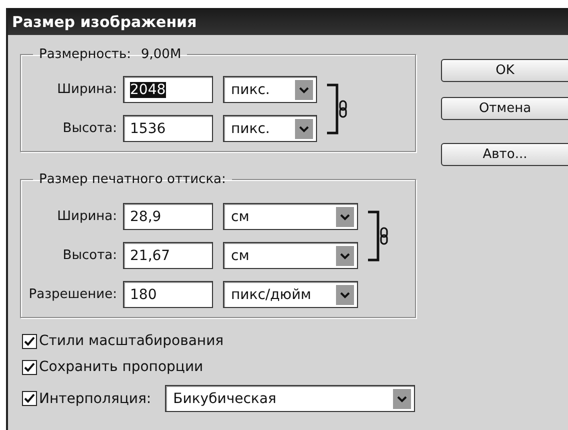  I want to click on number-field: 1536, so click(168, 128).